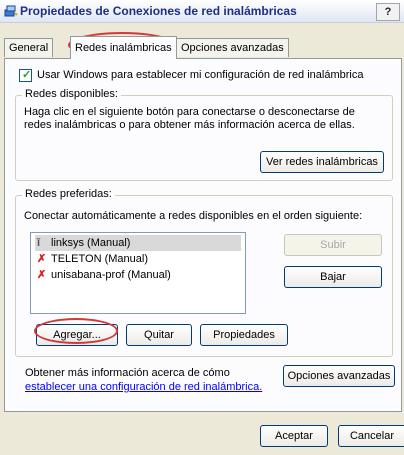 This screenshot has width=404, height=455. I want to click on available-networks-legend: Redes disponibles:, so click(71, 94).